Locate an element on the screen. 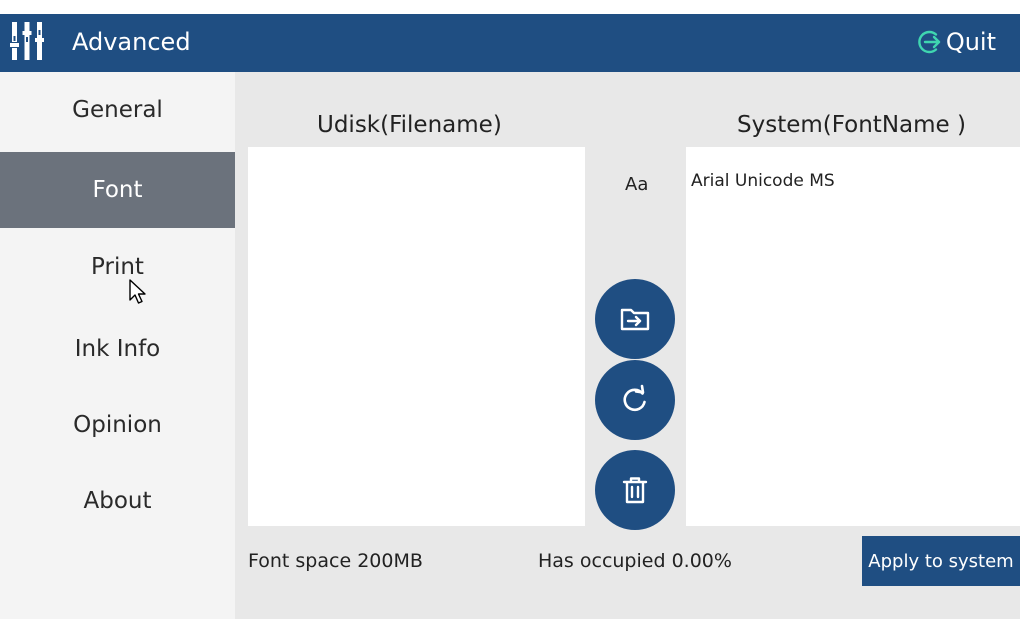 The image size is (1020, 619). sidebar-item-ink-info: Ink Info is located at coordinates (117, 349).